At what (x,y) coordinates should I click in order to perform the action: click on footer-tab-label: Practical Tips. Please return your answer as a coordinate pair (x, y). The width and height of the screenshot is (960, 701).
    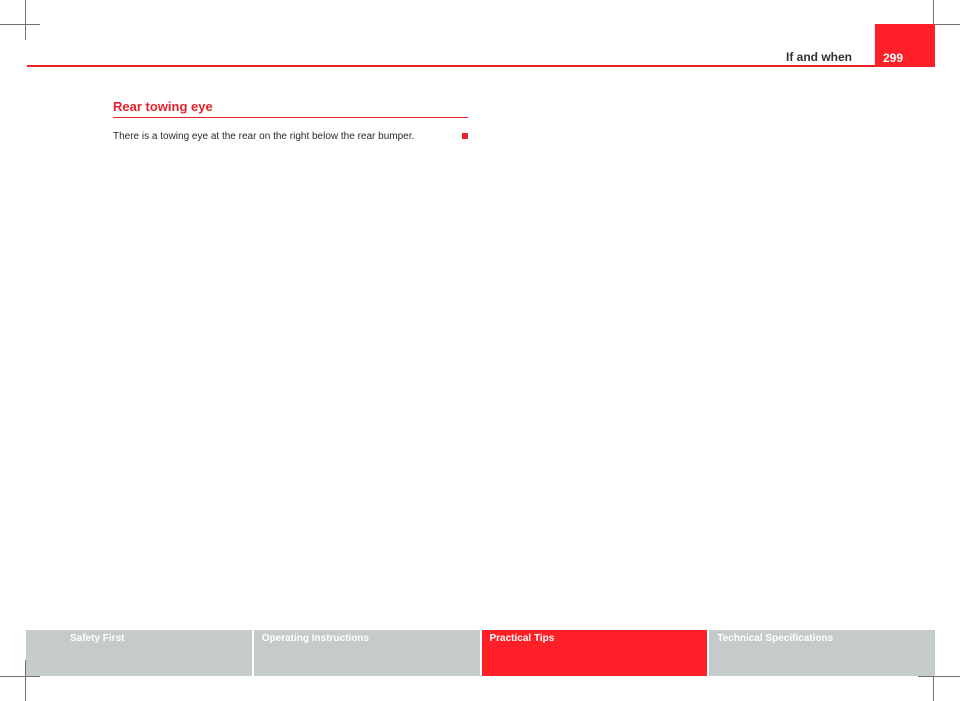
    Looking at the image, I should click on (522, 638).